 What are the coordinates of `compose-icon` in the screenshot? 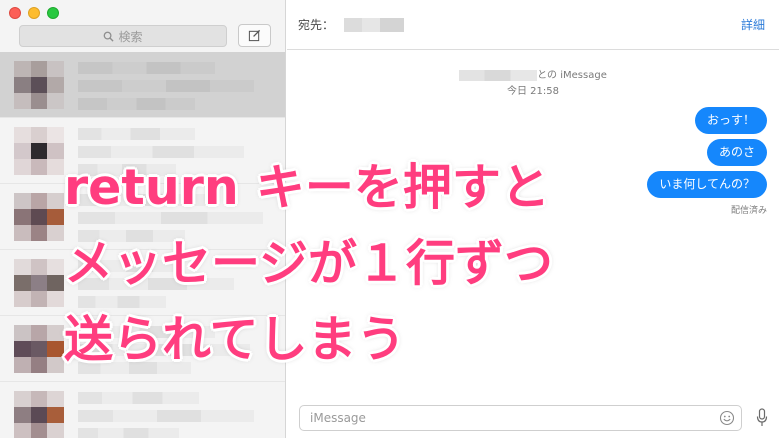 It's located at (254, 35).